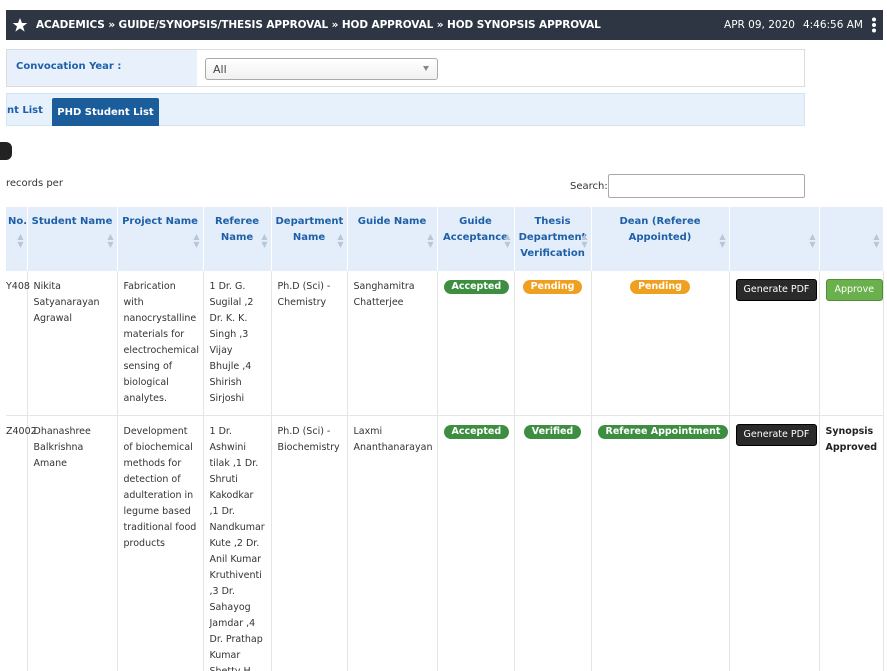 The image size is (887, 671). I want to click on search-input, so click(706, 186).